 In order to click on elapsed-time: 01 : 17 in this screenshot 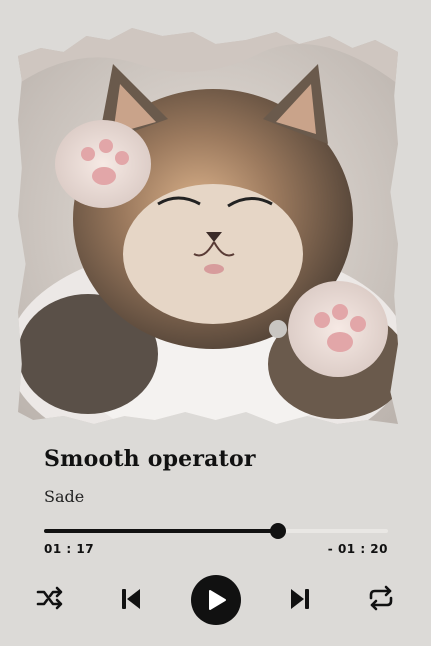, I will do `click(69, 549)`.